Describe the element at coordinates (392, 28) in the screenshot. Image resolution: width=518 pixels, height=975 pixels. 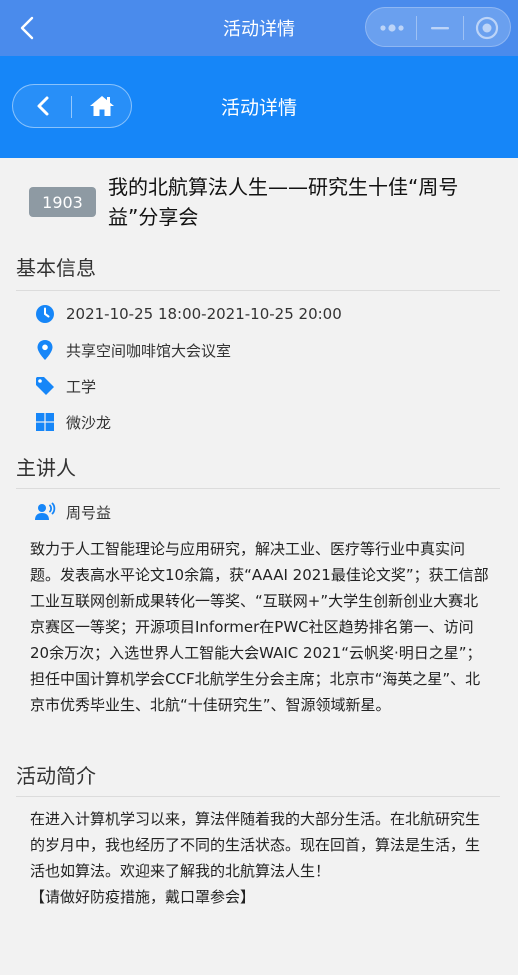
I see `more-dots-icon` at that location.